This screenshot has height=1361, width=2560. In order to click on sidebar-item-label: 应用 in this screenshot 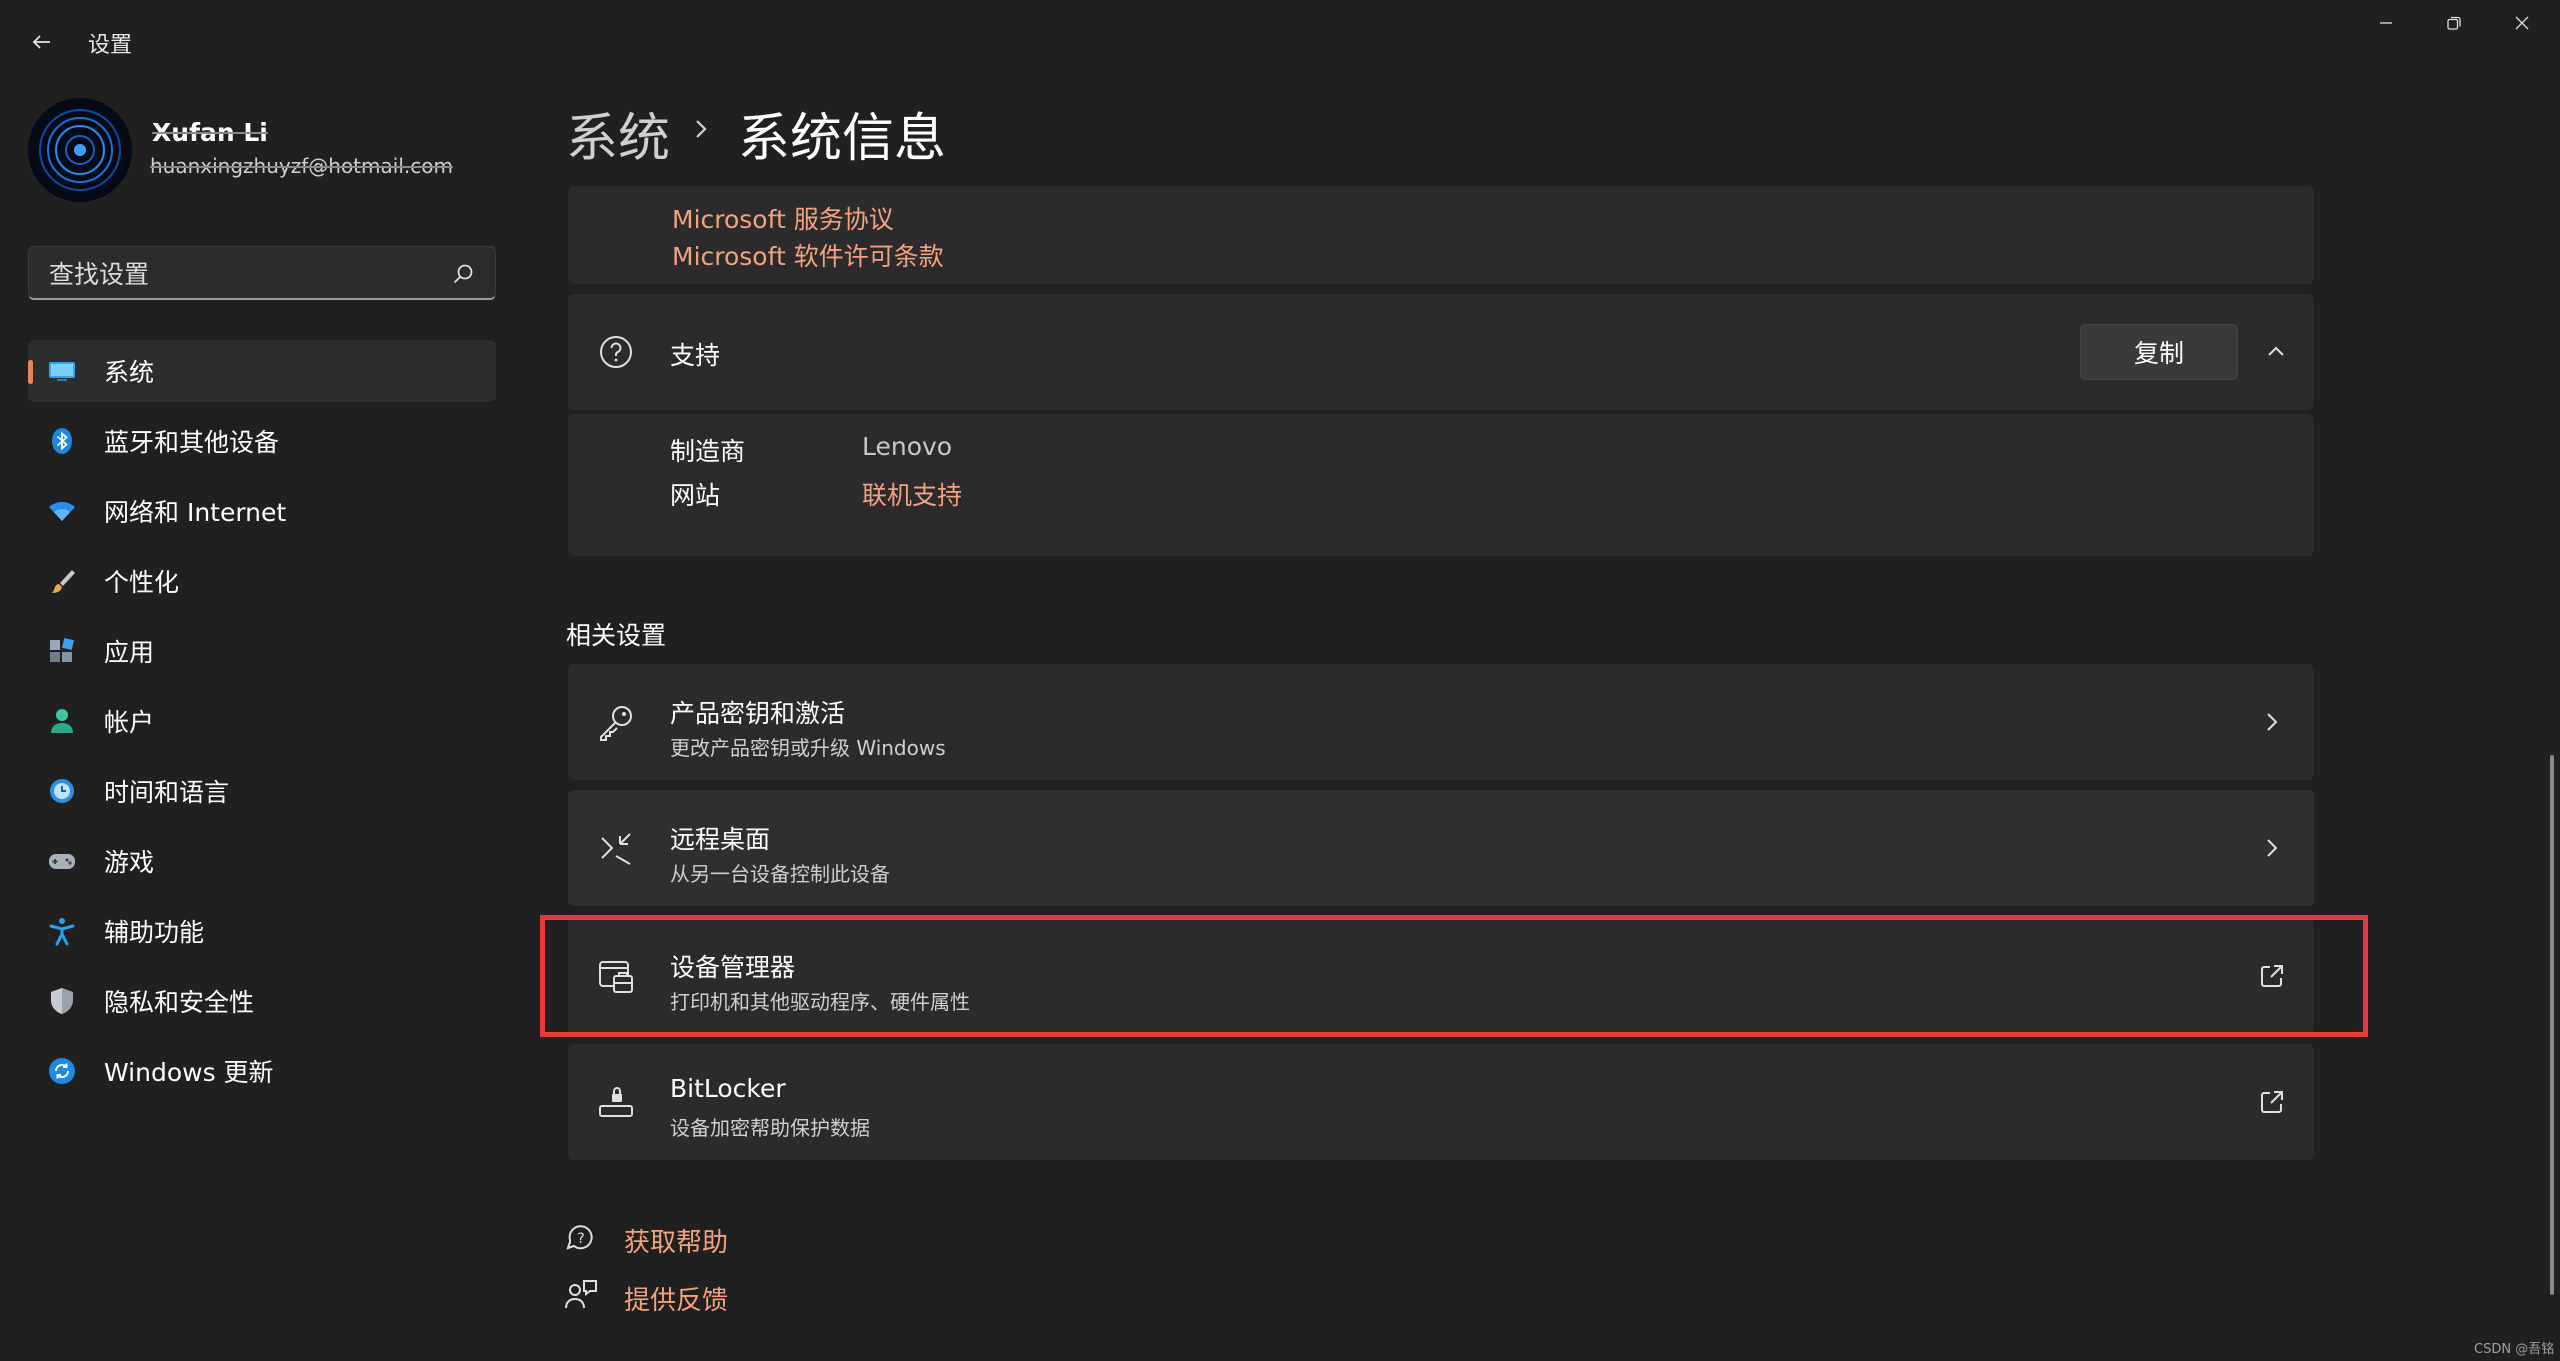, I will do `click(129, 652)`.